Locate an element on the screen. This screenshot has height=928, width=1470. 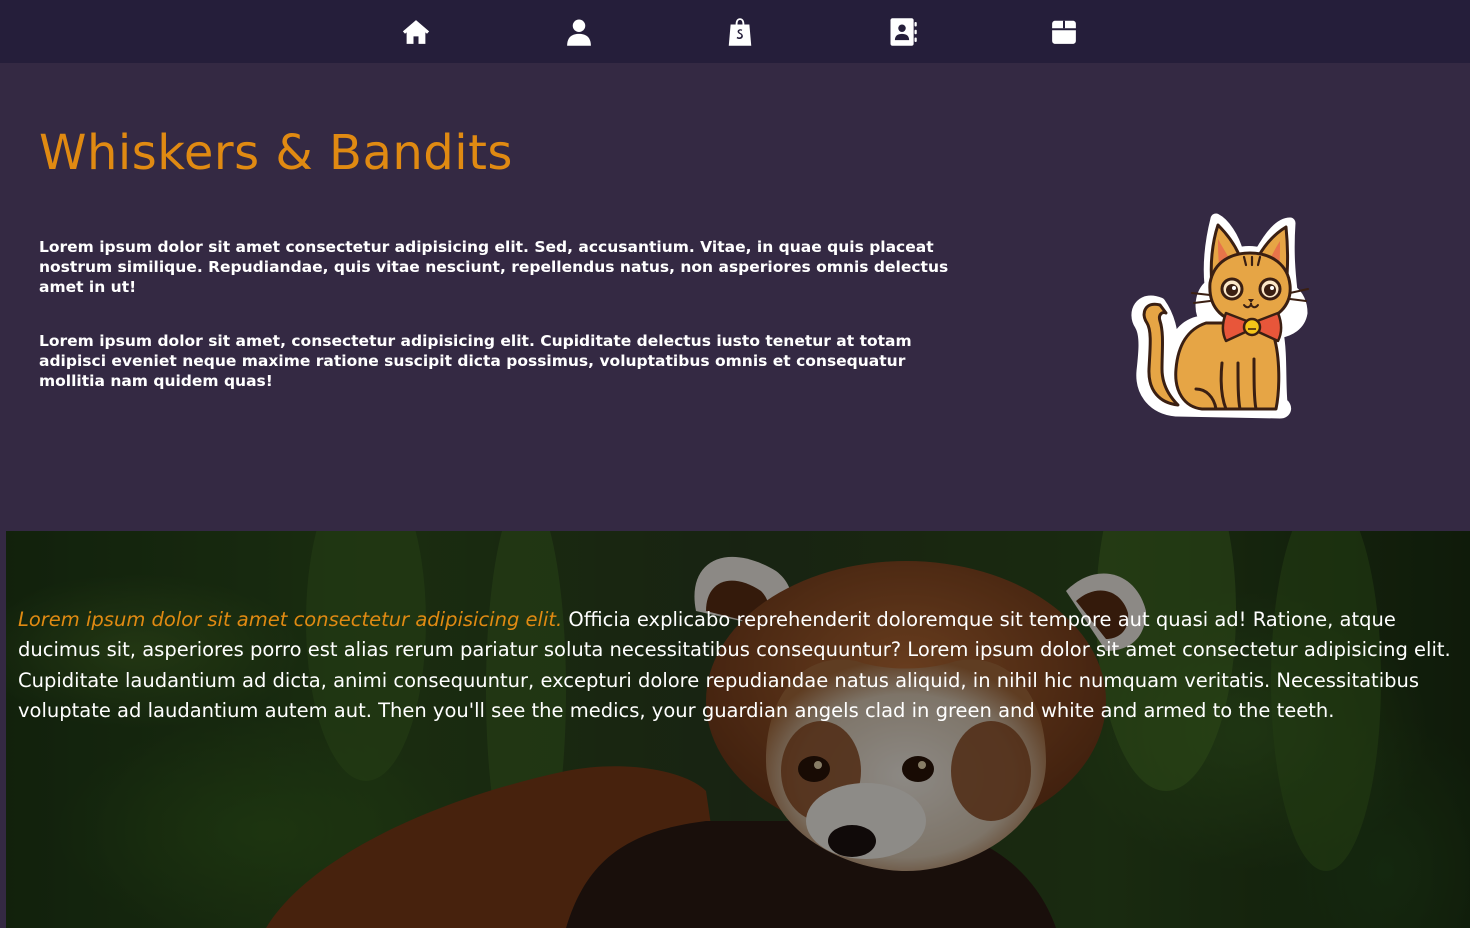
home-icon is located at coordinates (416, 32).